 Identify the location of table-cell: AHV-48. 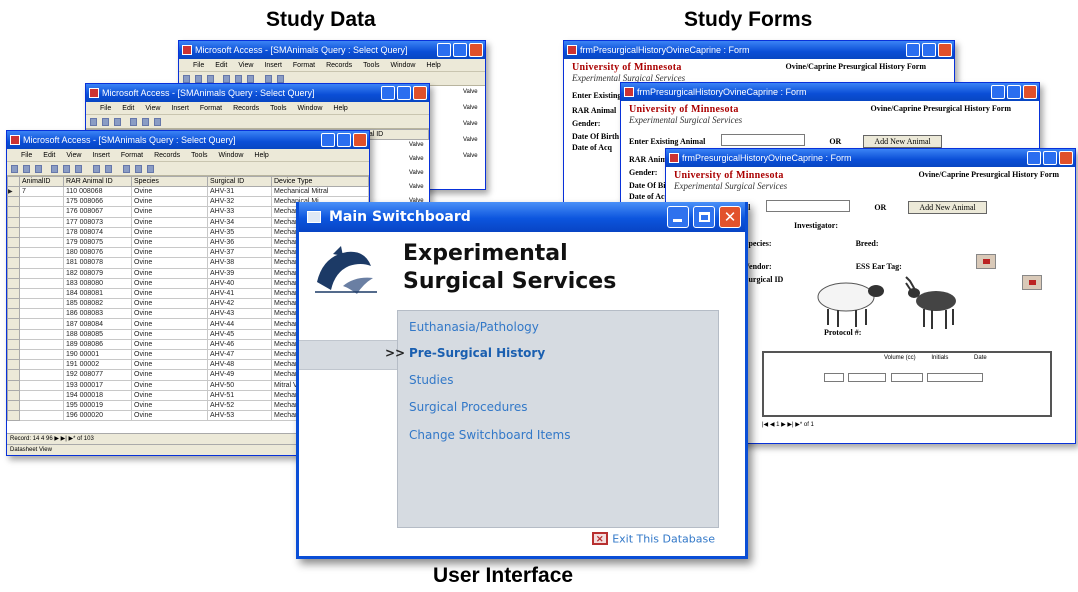
(239, 365).